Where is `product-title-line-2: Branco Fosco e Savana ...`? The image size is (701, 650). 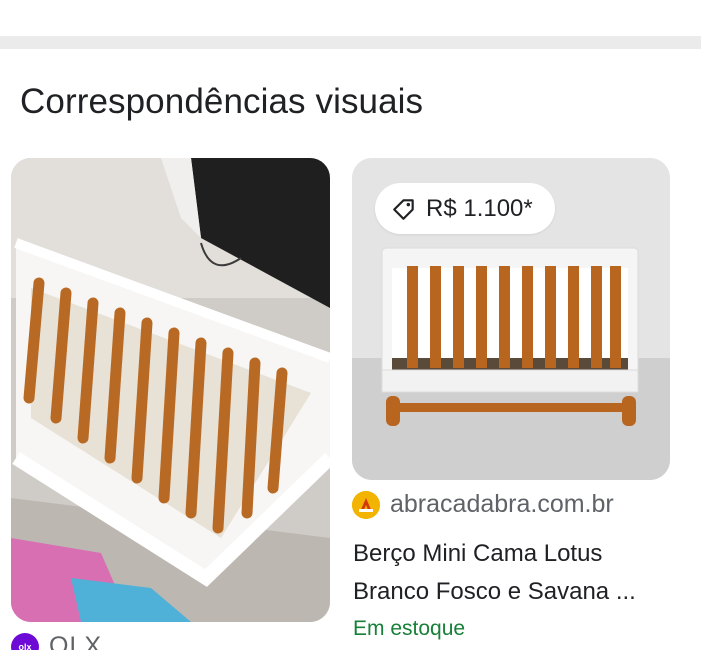
product-title-line-2: Branco Fosco e Savana ... is located at coordinates (494, 591).